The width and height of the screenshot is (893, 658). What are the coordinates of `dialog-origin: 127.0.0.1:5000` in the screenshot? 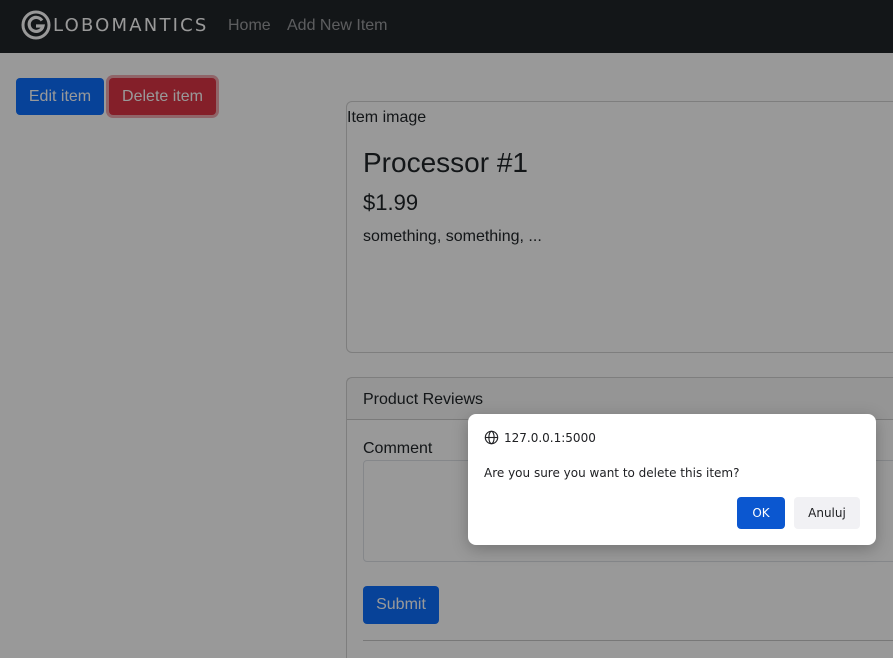 It's located at (540, 437).